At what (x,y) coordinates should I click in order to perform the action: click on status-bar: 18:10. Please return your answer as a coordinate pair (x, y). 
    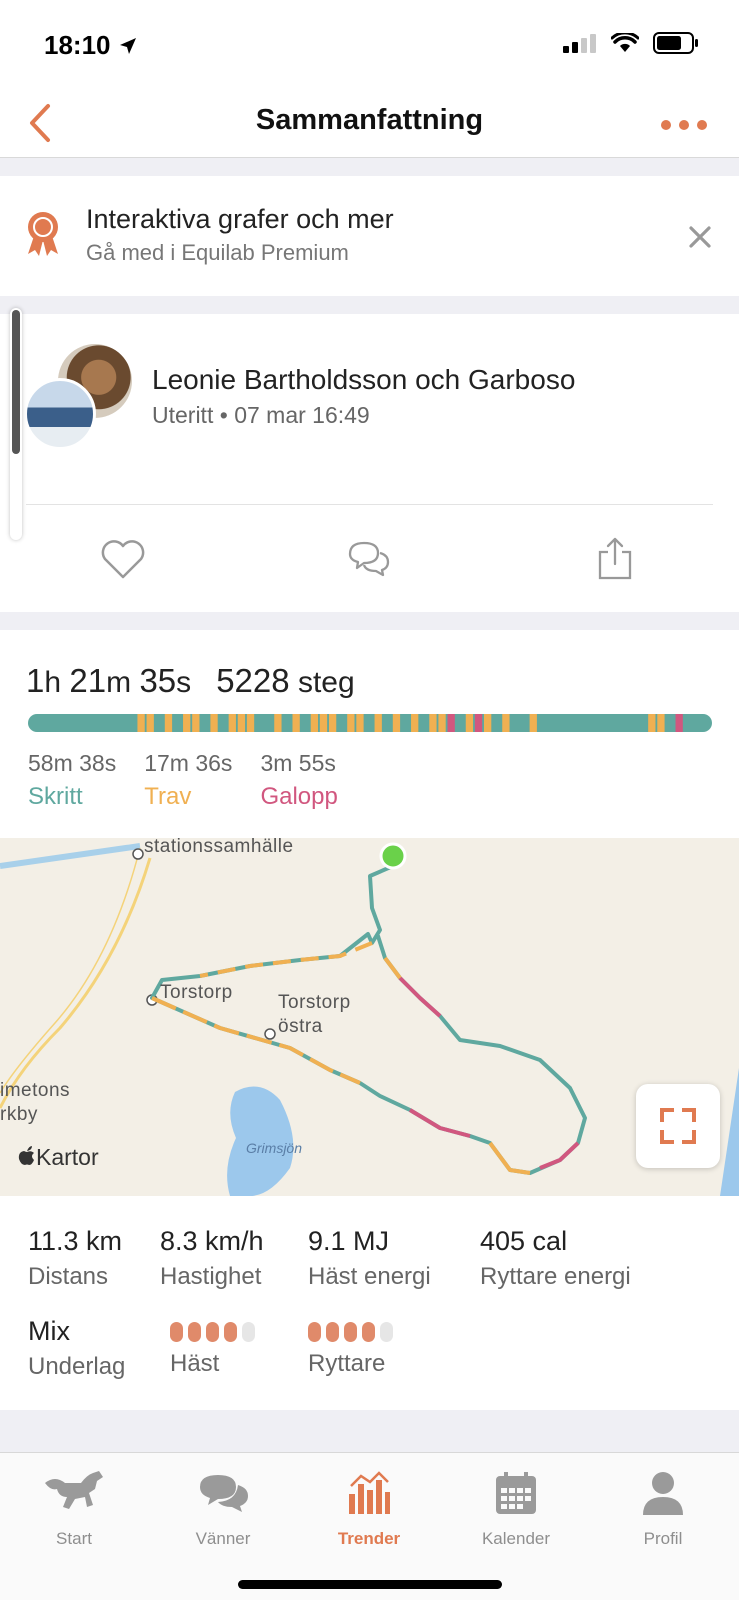
    Looking at the image, I should click on (369, 45).